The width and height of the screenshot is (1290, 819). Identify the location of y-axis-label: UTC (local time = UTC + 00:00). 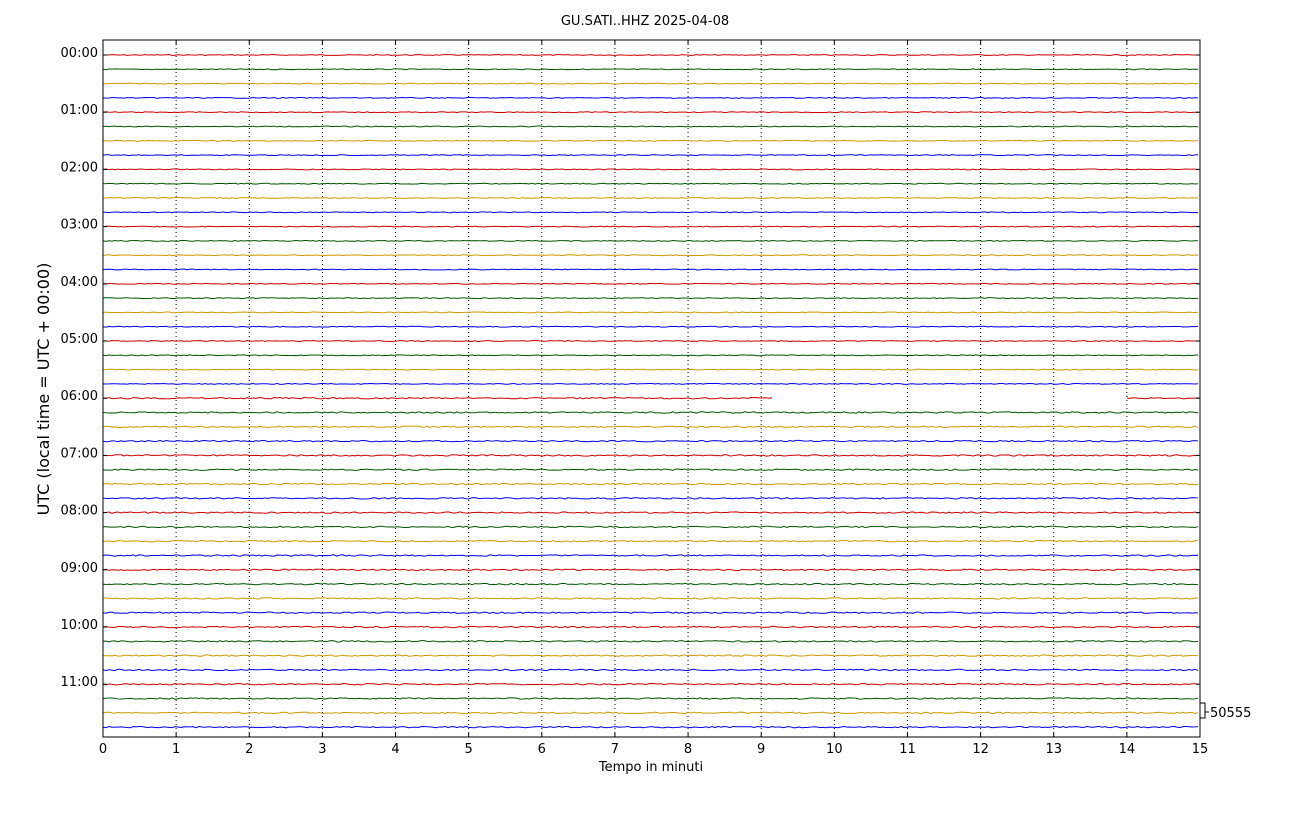
(43, 389).